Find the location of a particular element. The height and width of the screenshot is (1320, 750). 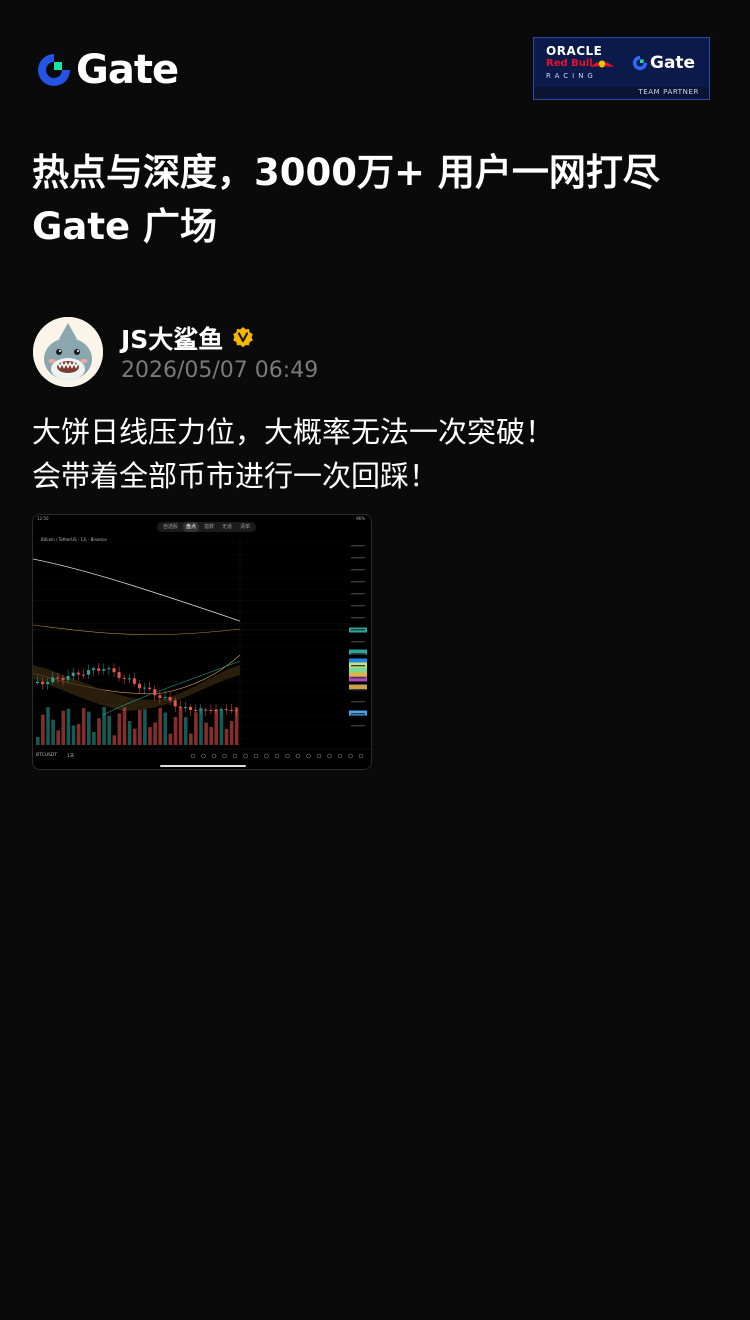

partner-caption: TEAM PARTNER is located at coordinates (668, 92).